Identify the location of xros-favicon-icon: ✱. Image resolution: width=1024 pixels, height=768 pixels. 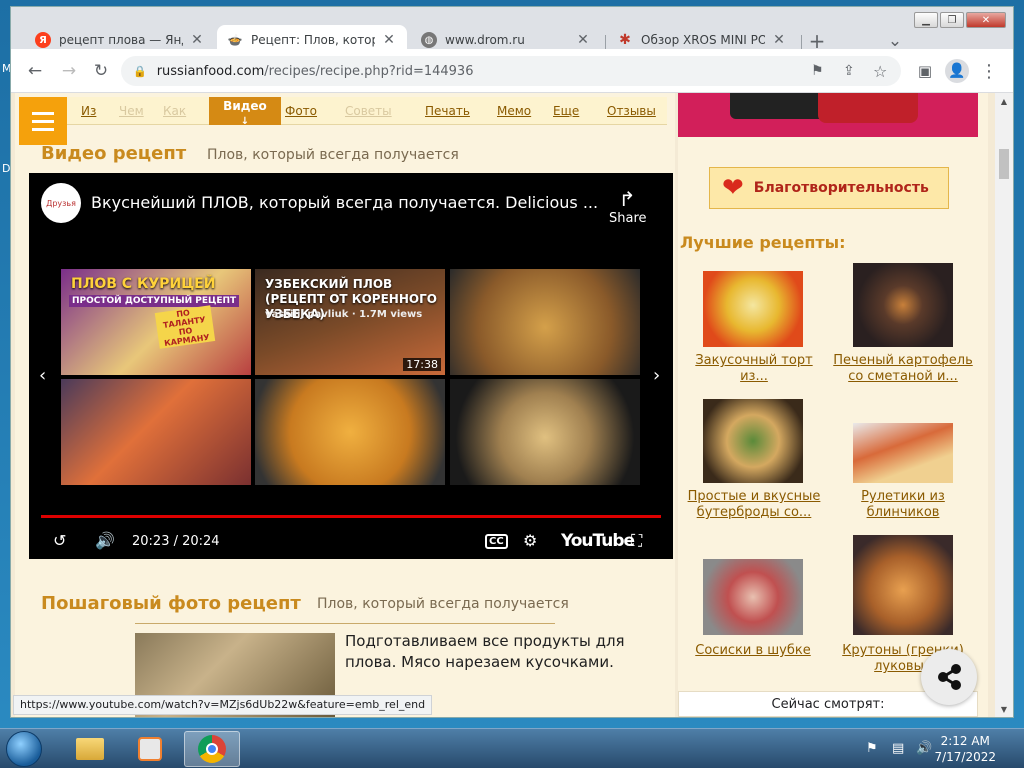
(625, 40).